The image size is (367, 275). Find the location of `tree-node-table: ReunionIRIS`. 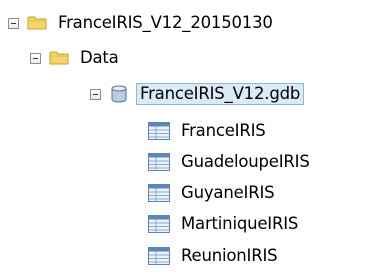

tree-node-table: ReunionIRIS is located at coordinates (214, 256).